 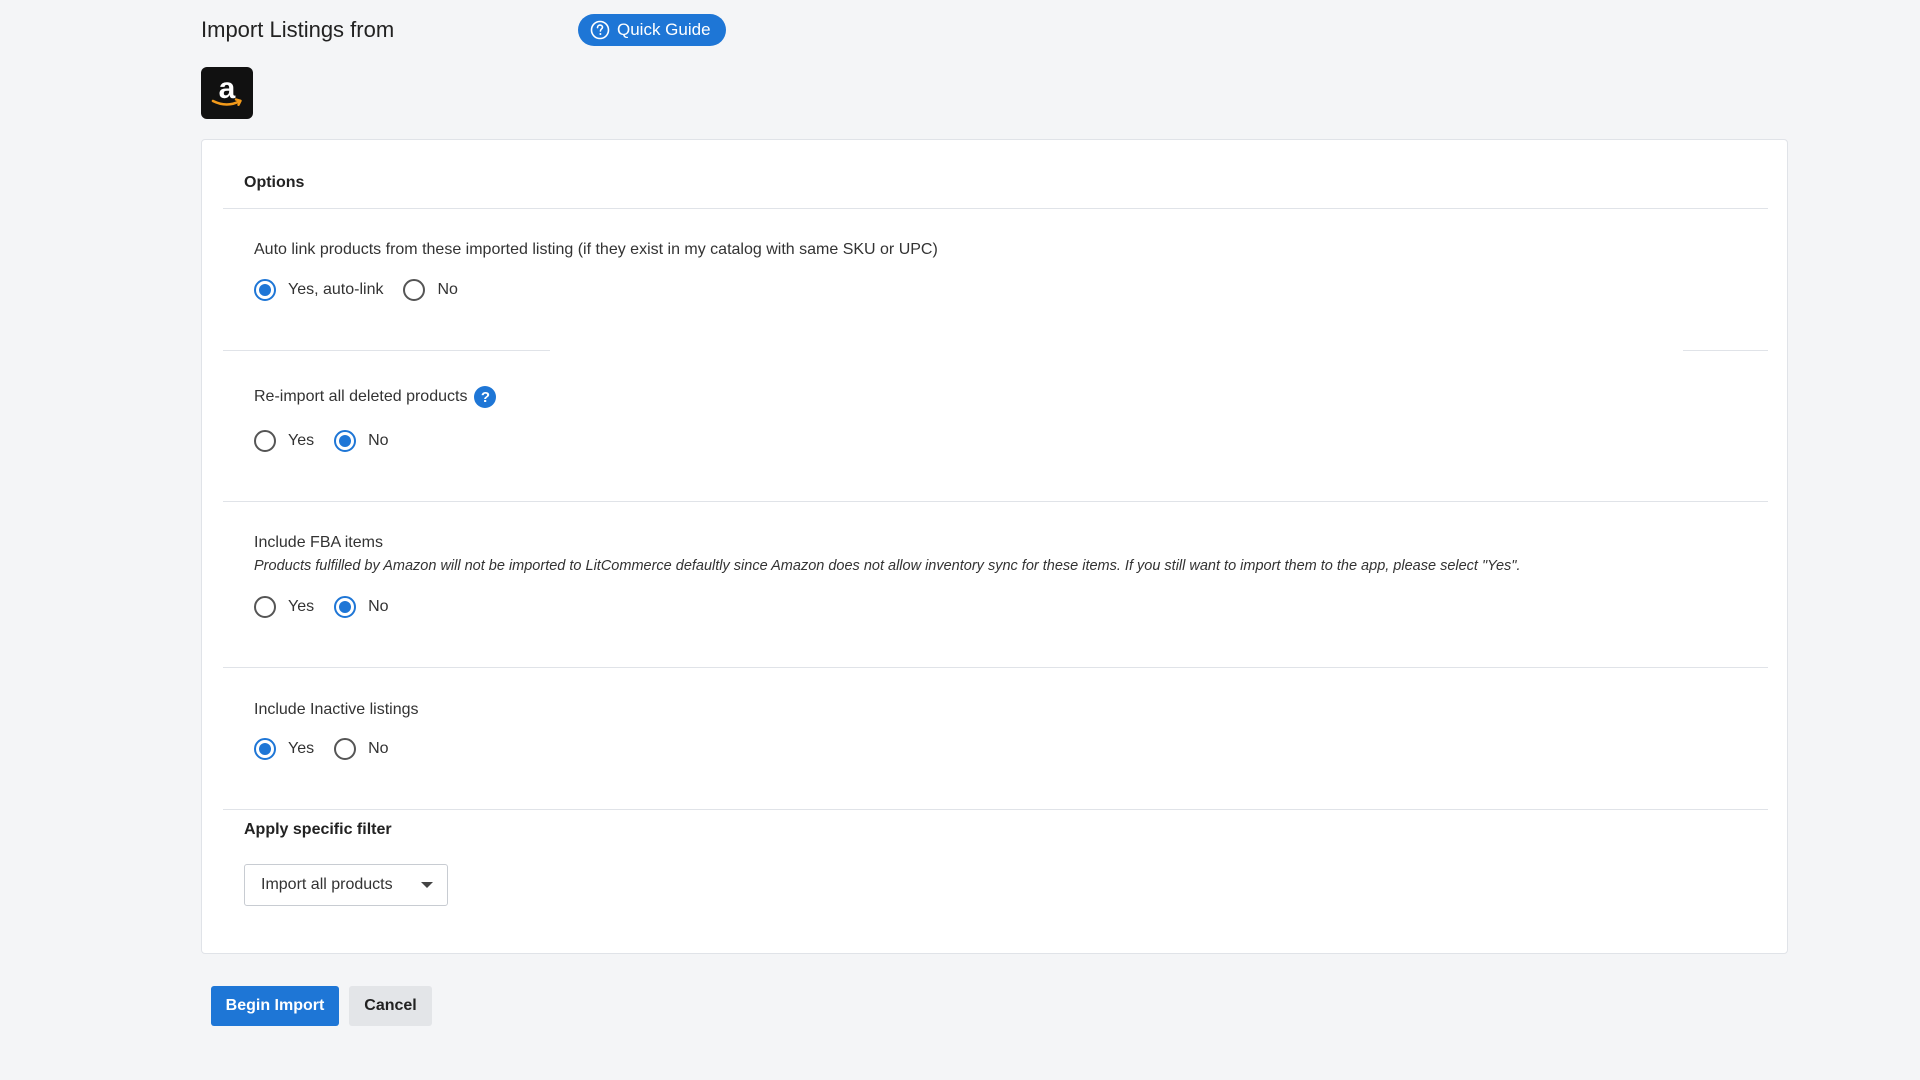 I want to click on reimport-yes-radio: Yes, so click(x=284, y=441).